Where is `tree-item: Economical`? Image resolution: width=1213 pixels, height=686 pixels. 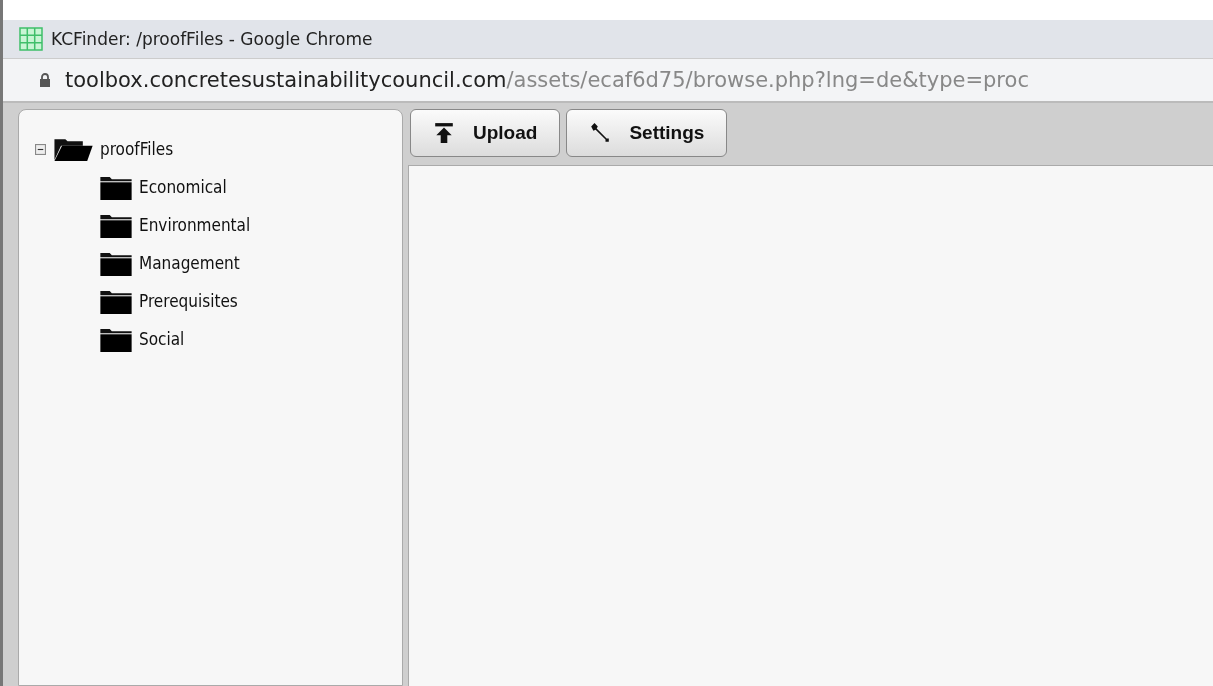
tree-item: Economical is located at coordinates (183, 187).